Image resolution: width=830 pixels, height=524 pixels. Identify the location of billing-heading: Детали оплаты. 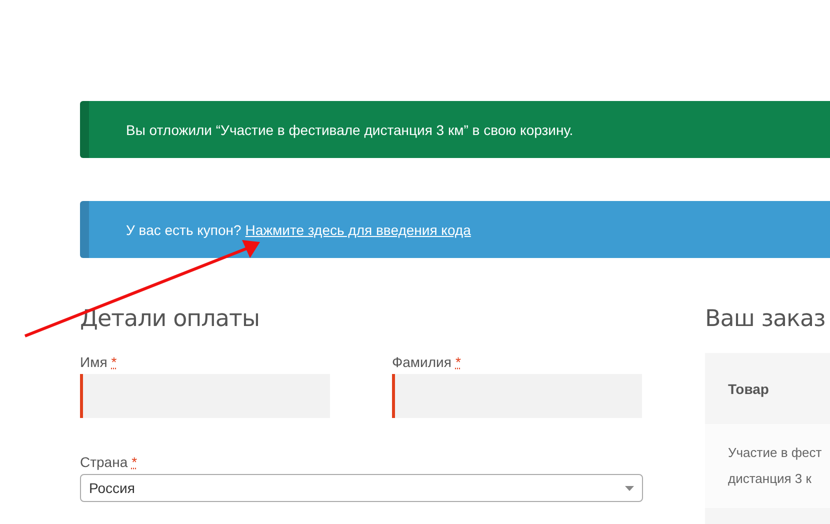
(170, 319).